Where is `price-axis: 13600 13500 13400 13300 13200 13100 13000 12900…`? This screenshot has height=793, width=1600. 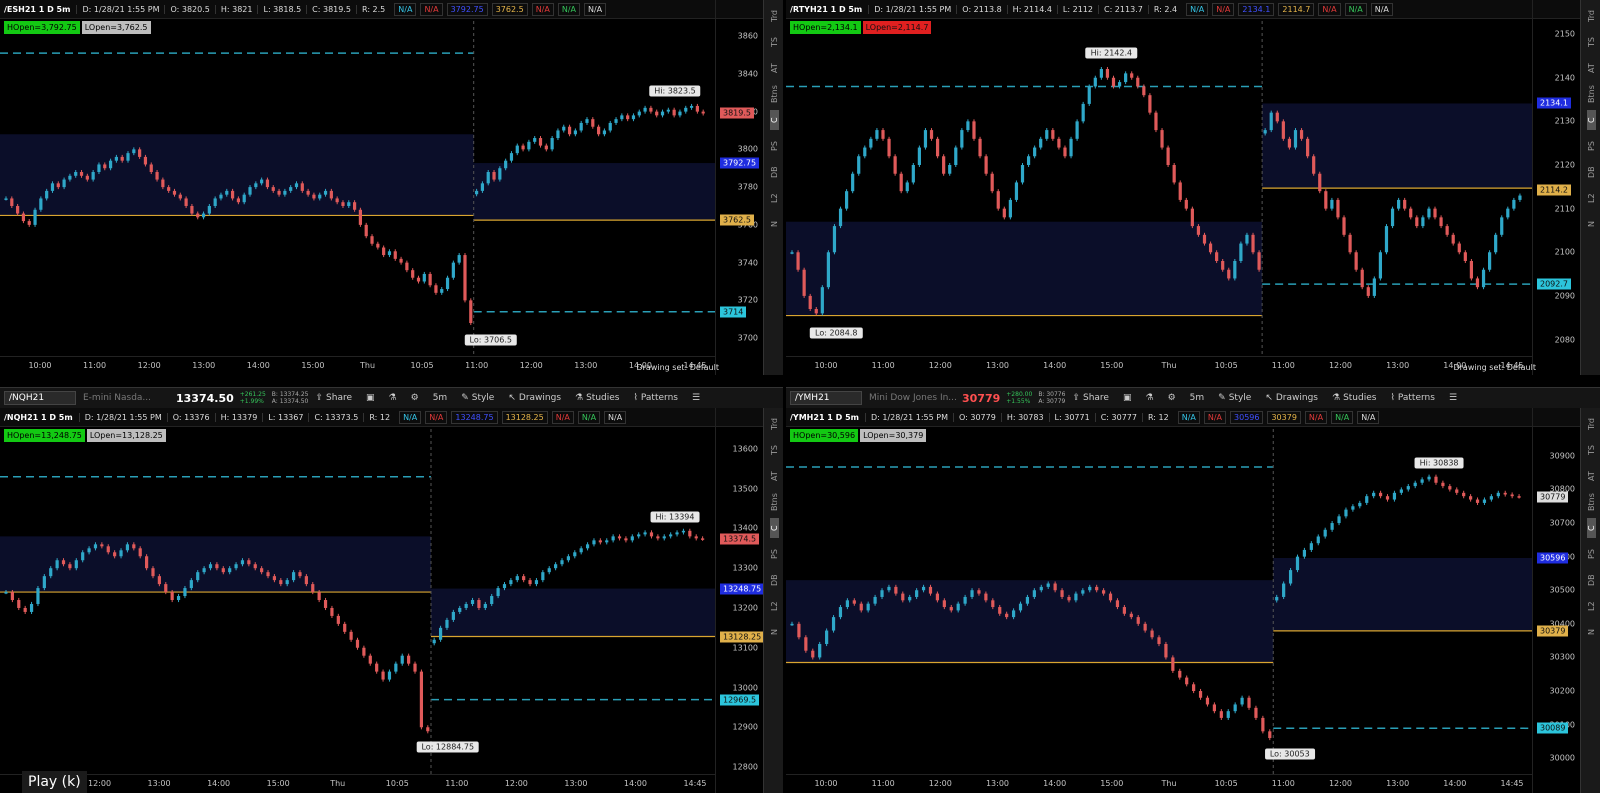
price-axis: 13600 13500 13400 13300 13200 13100 13000 12900… is located at coordinates (740, 600).